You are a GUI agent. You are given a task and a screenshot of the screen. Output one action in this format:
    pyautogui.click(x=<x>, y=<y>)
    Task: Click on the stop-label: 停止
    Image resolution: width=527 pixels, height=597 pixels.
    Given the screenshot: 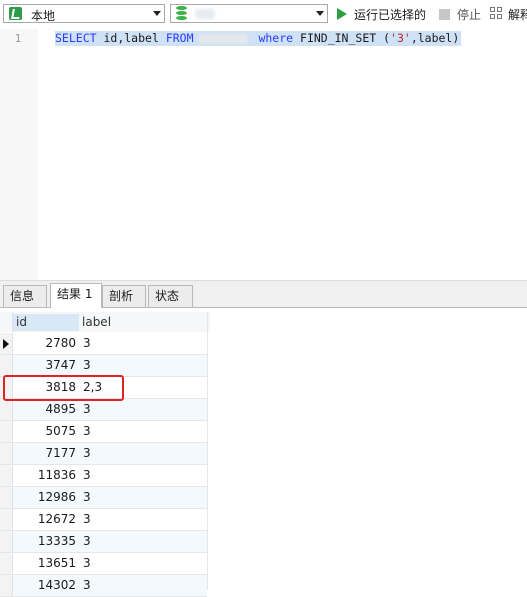 What is the action you would take?
    pyautogui.click(x=469, y=14)
    